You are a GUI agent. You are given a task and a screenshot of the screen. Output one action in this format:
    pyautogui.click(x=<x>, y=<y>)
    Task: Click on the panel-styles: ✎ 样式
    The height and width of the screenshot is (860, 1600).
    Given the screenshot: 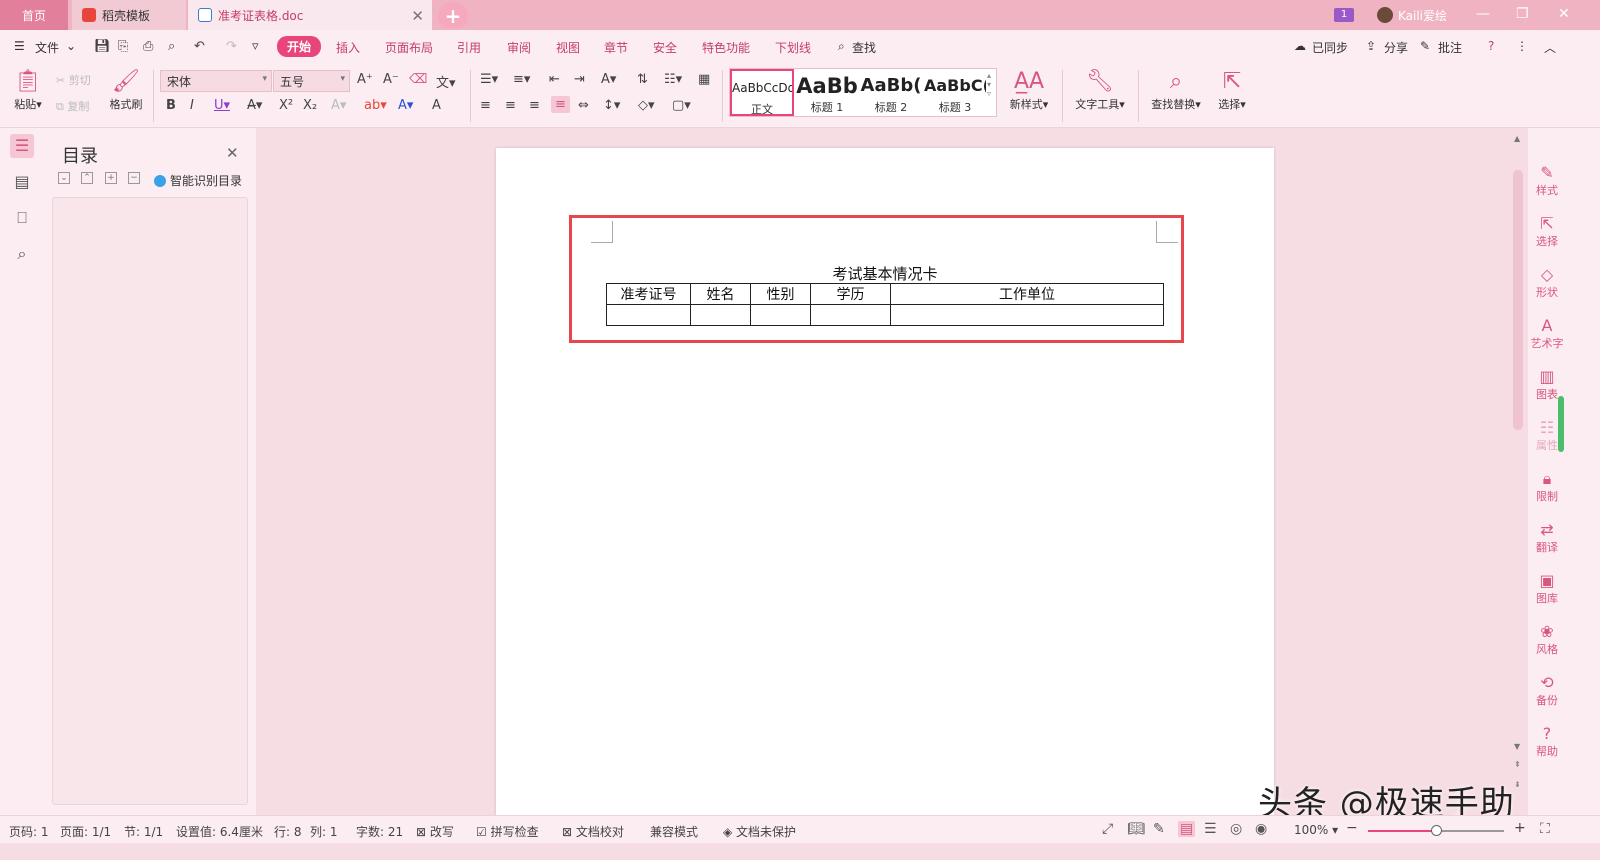 What is the action you would take?
    pyautogui.click(x=1547, y=181)
    